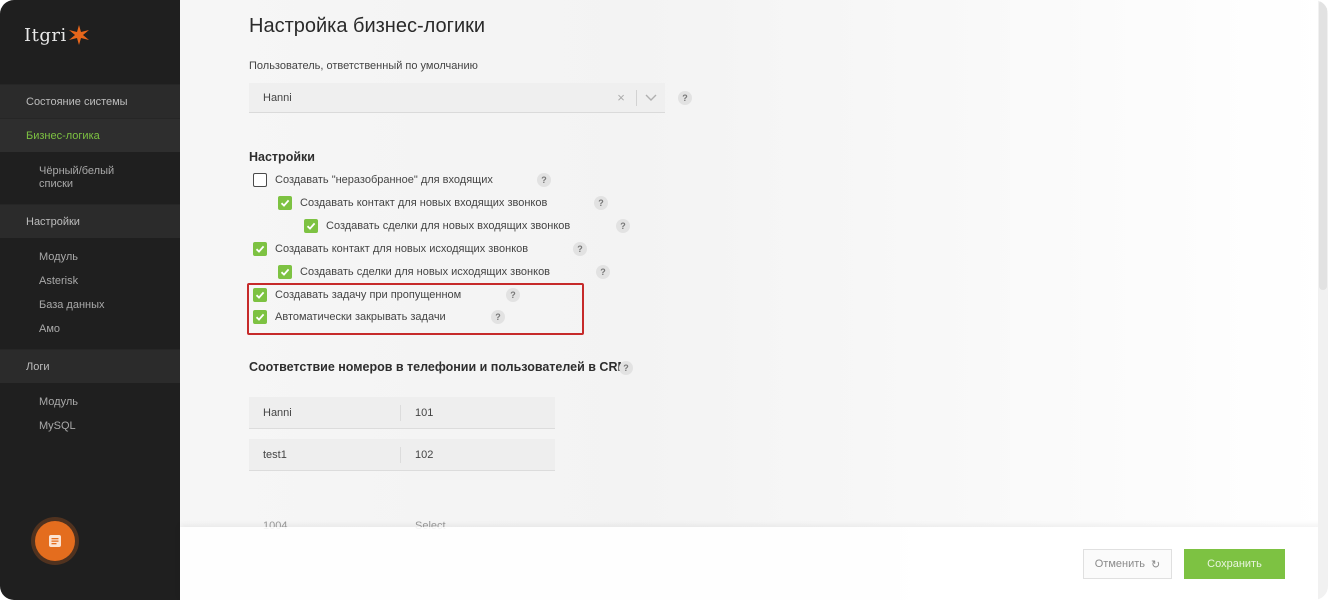  What do you see at coordinates (104, 329) in the screenshot?
I see `sidebar-item-amo: Амо` at bounding box center [104, 329].